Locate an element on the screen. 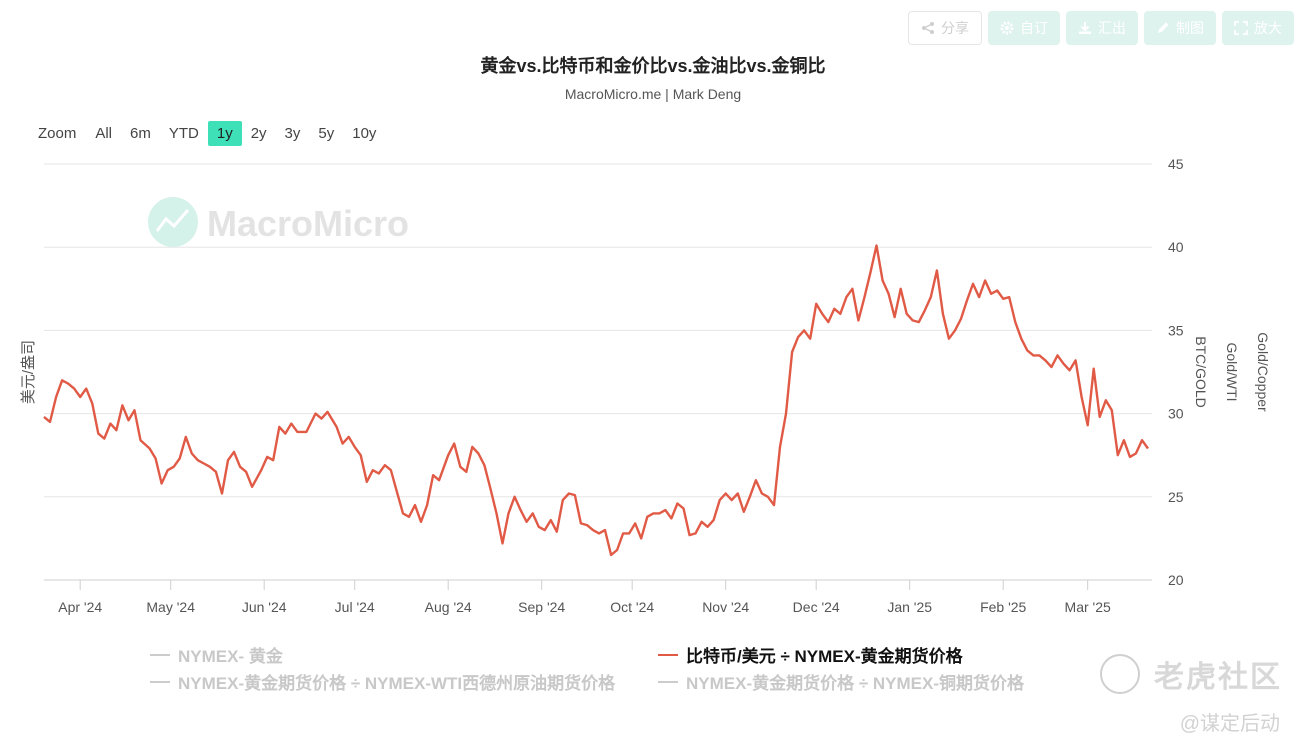  zoom-6m-button: 6m is located at coordinates (140, 133).